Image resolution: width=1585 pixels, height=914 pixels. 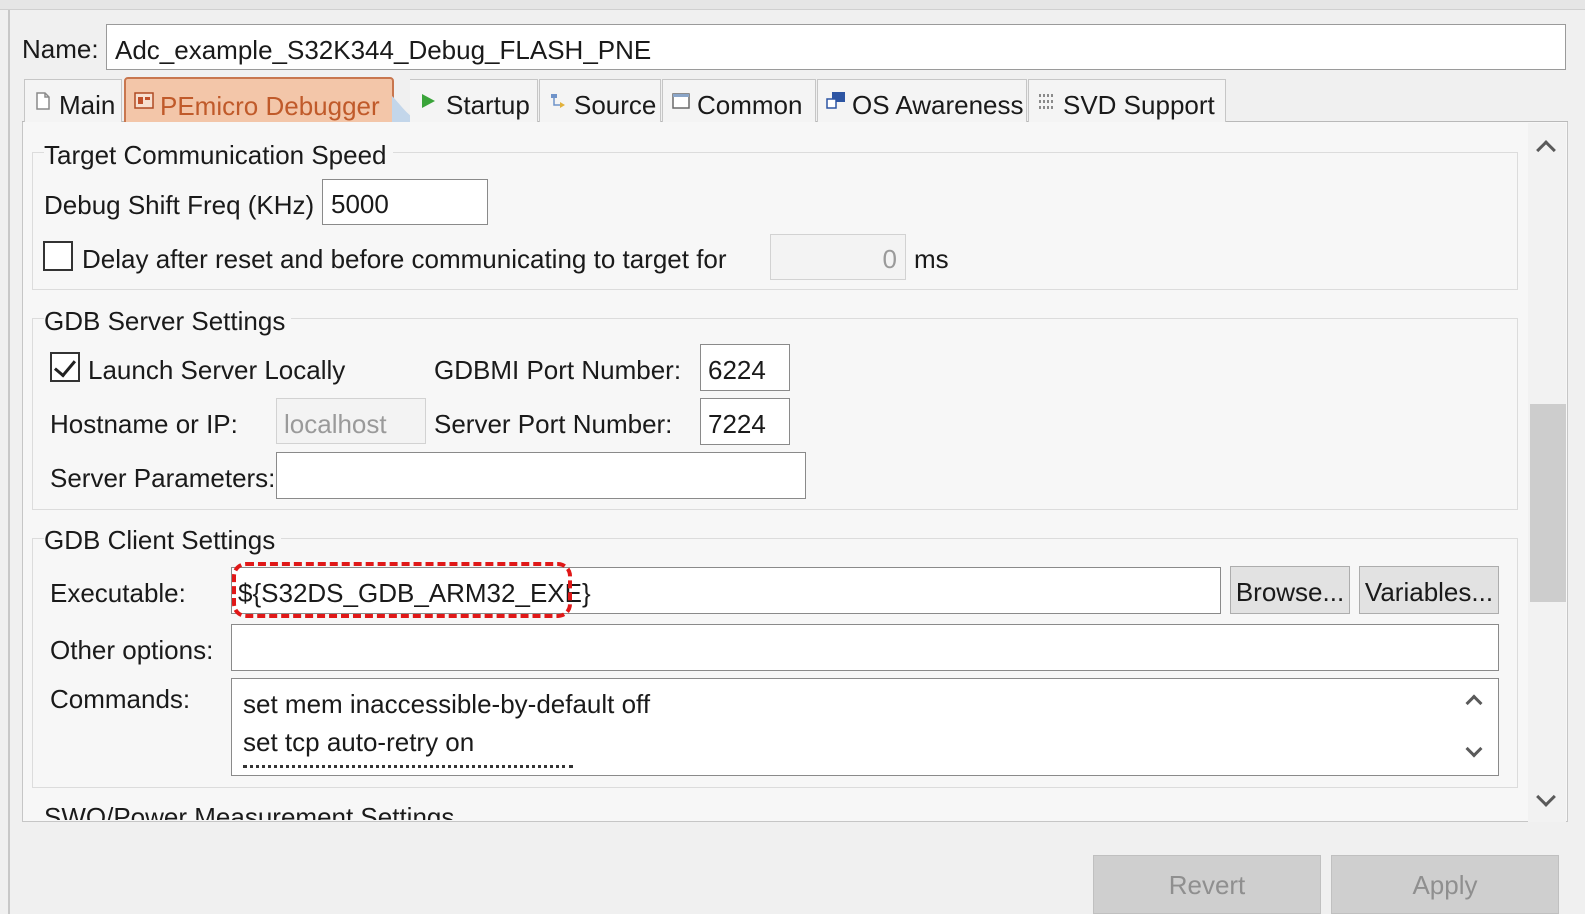 I want to click on tab-source: Source, so click(x=600, y=101).